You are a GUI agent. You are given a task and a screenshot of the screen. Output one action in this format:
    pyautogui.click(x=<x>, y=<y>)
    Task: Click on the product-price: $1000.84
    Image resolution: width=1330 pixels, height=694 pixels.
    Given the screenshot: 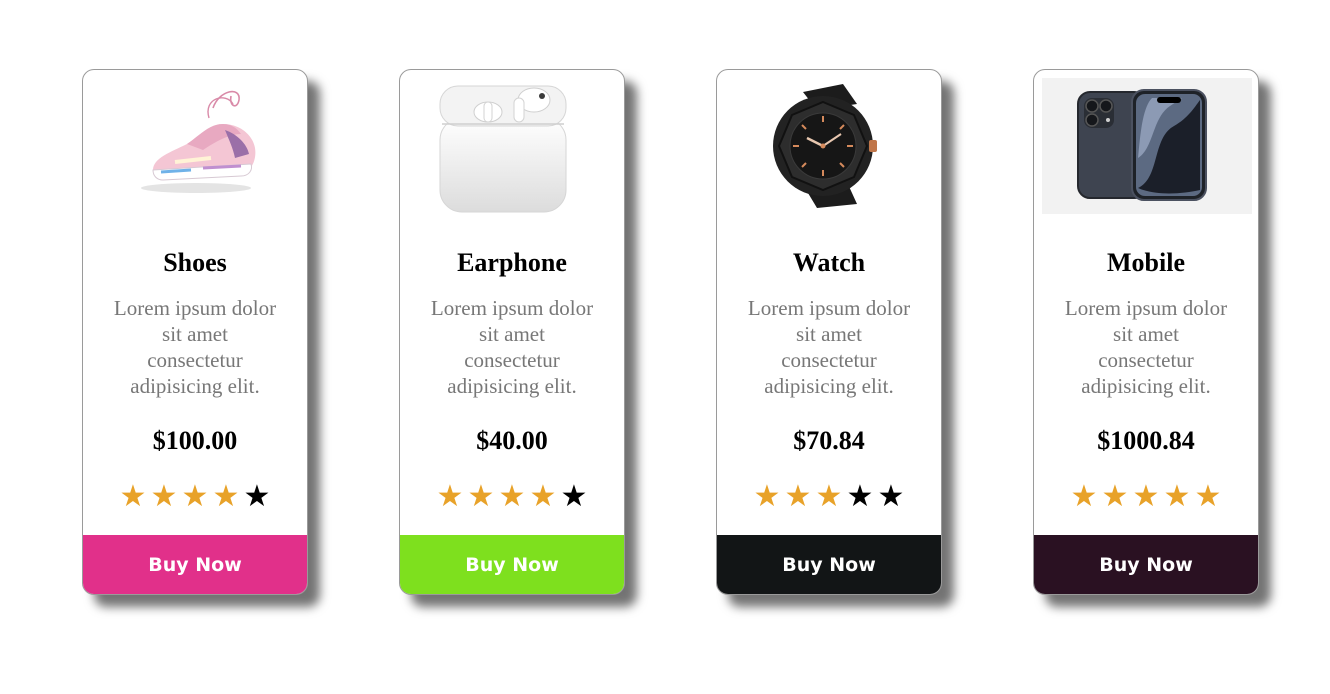 What is the action you would take?
    pyautogui.click(x=1146, y=440)
    